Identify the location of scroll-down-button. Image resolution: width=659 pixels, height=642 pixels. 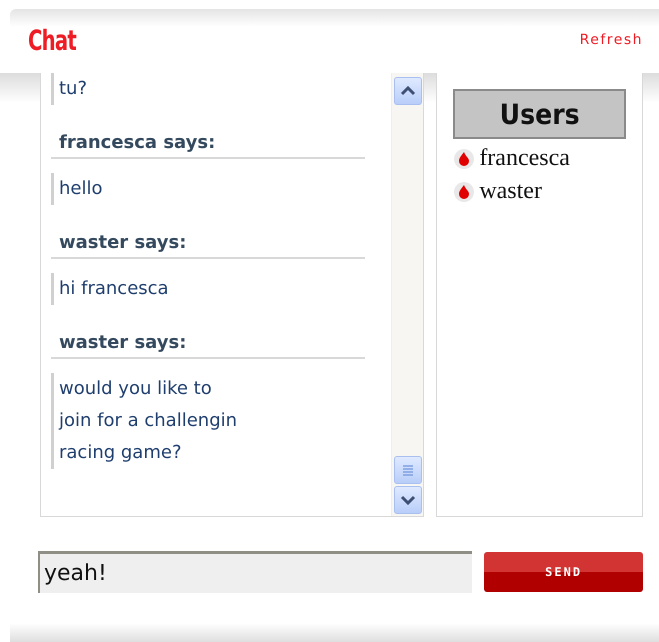
(408, 500).